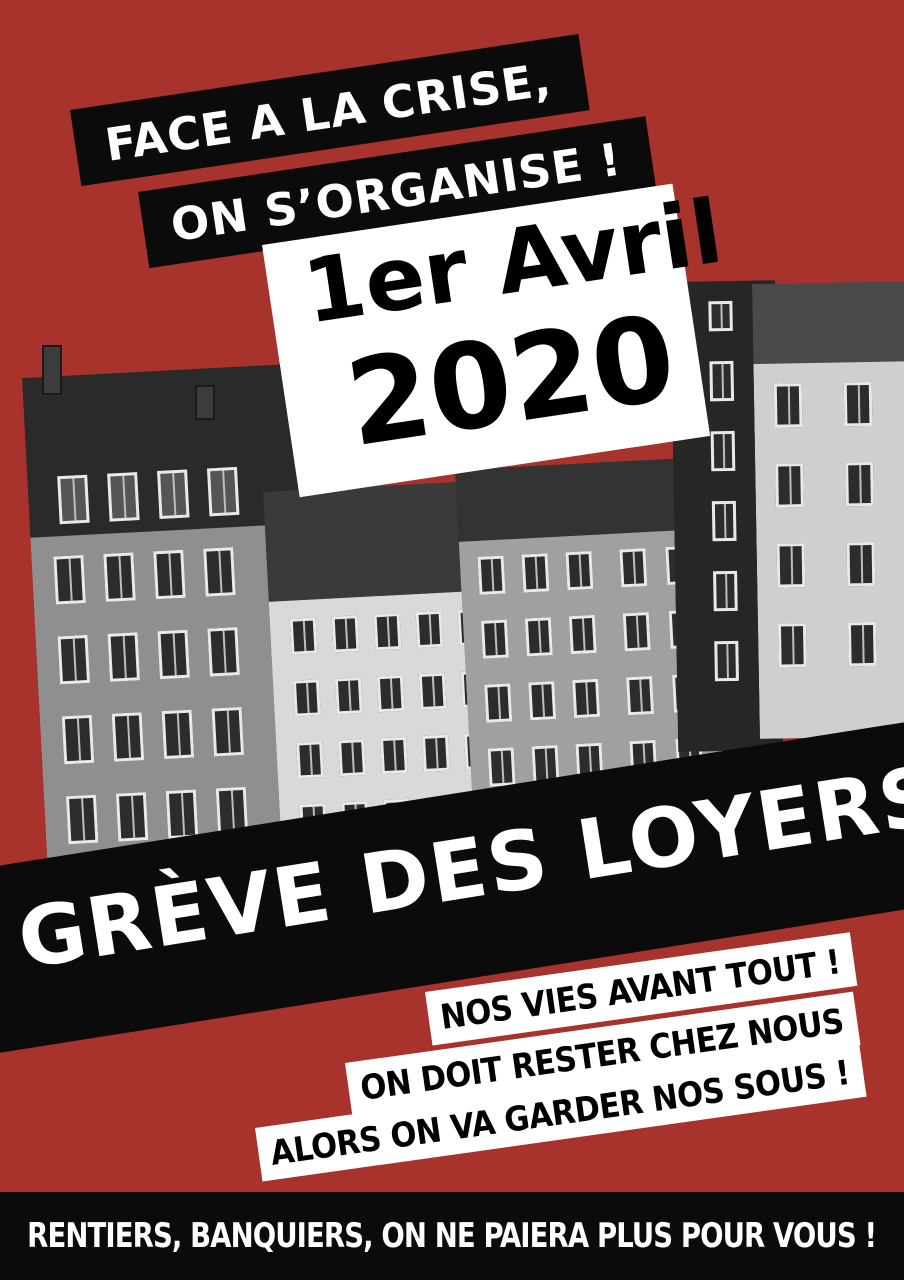 The width and height of the screenshot is (904, 1280). Describe the element at coordinates (828, 550) in the screenshot. I see `building-right-facade` at that location.